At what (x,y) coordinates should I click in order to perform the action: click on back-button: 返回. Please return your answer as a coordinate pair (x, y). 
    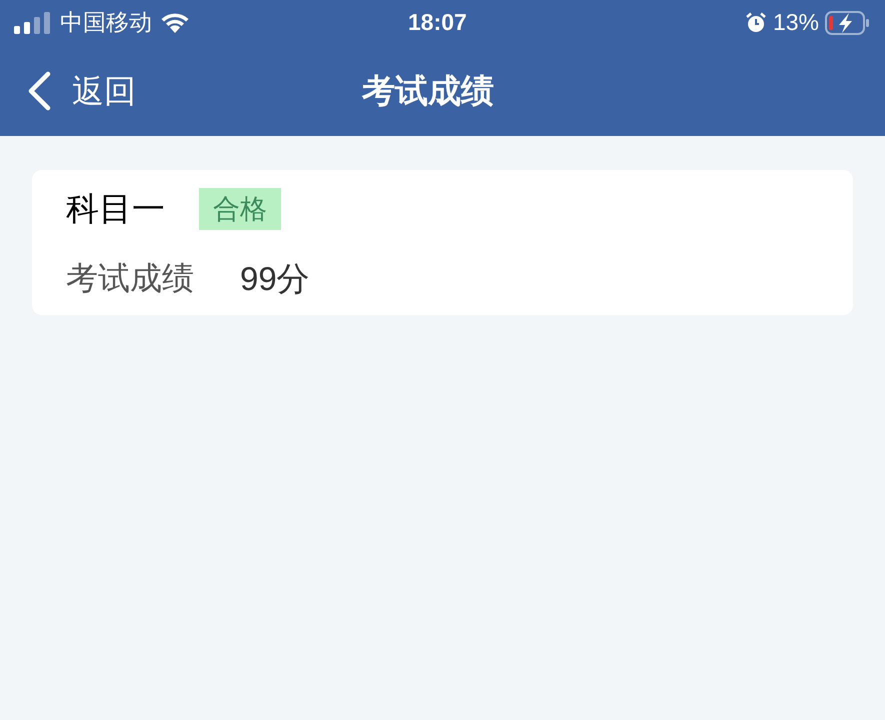
    Looking at the image, I should click on (81, 90).